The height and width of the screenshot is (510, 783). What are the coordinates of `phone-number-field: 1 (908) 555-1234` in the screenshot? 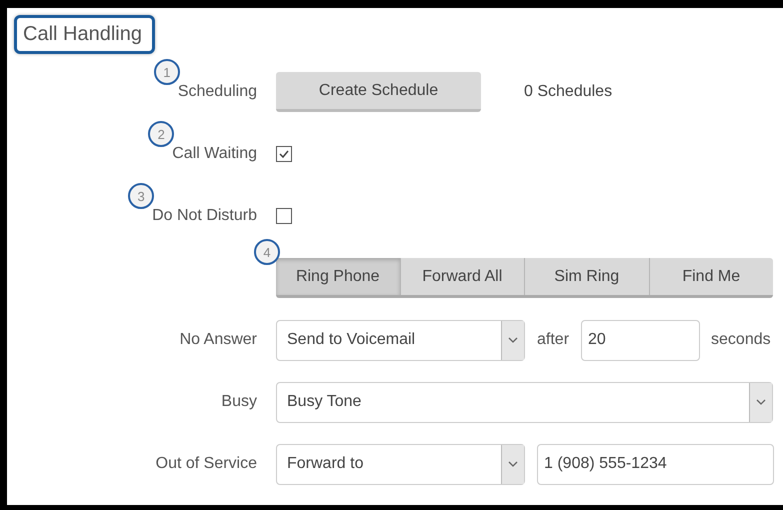 It's located at (655, 464).